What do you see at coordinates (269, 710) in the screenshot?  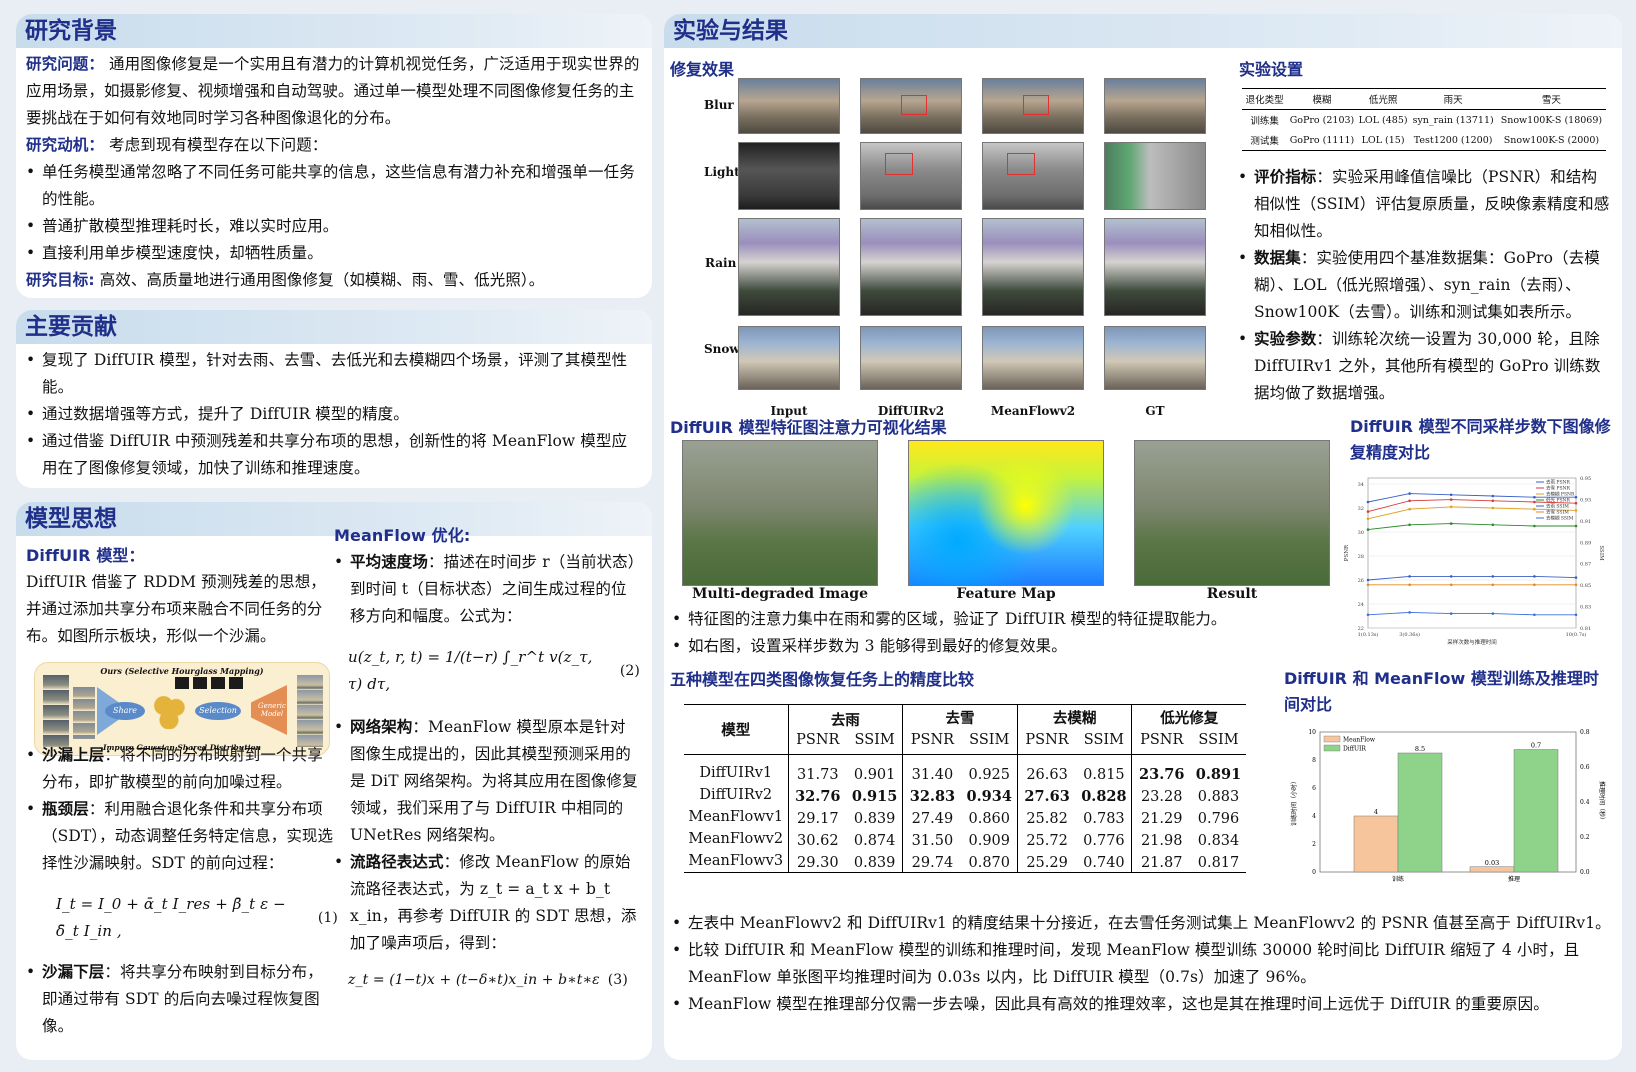 I see `diagram-generic-model: Generic Model` at bounding box center [269, 710].